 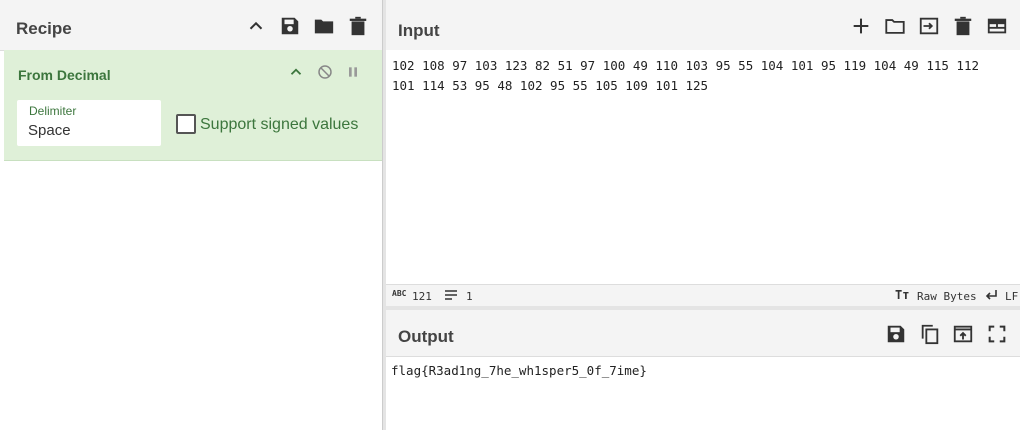 What do you see at coordinates (353, 72) in the screenshot?
I see `pause-icon` at bounding box center [353, 72].